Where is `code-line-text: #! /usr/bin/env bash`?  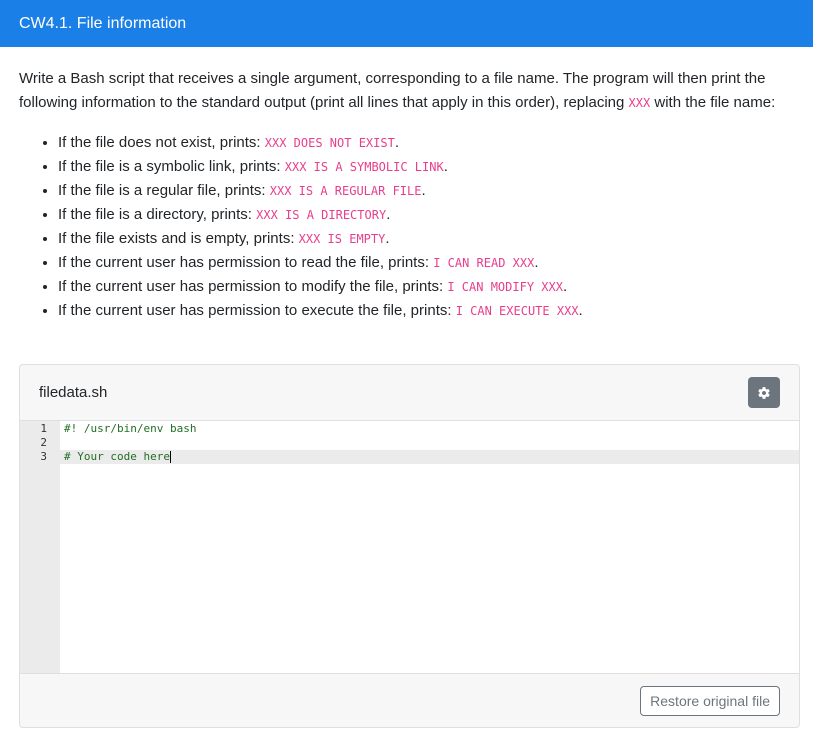
code-line-text: #! /usr/bin/env bash is located at coordinates (130, 428).